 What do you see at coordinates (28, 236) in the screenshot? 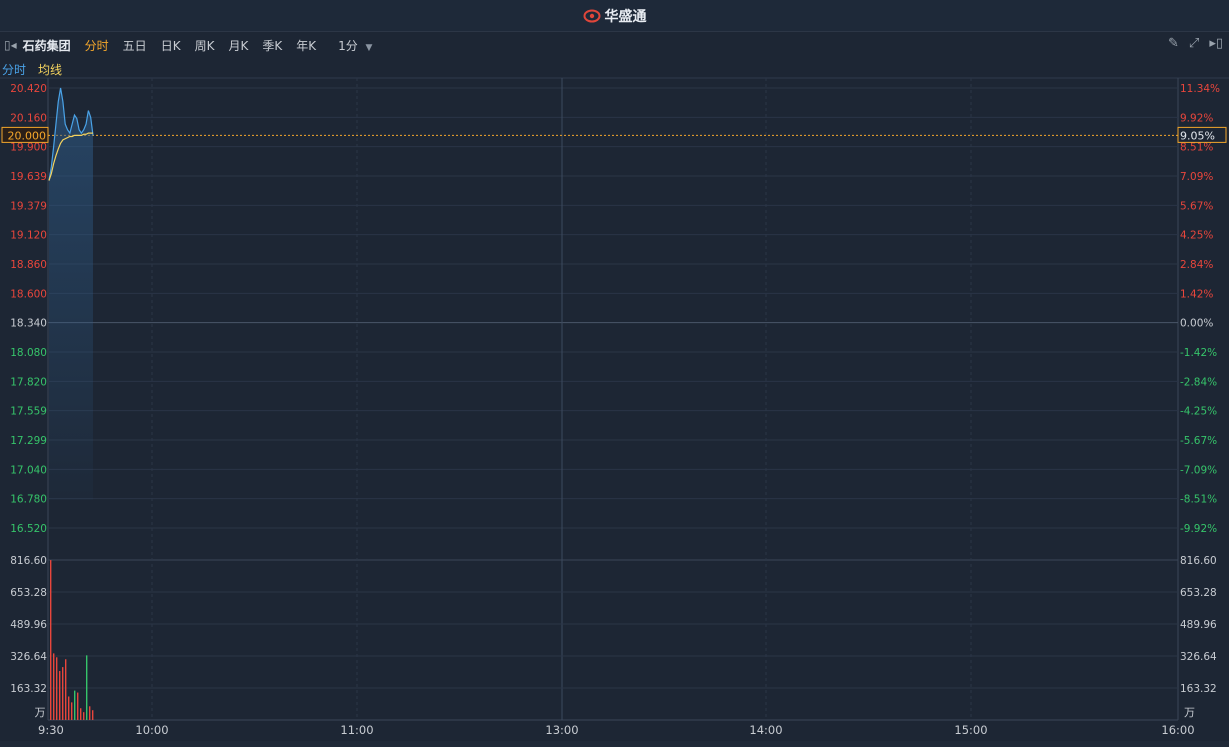
I see `price-tick-label: 19.120` at bounding box center [28, 236].